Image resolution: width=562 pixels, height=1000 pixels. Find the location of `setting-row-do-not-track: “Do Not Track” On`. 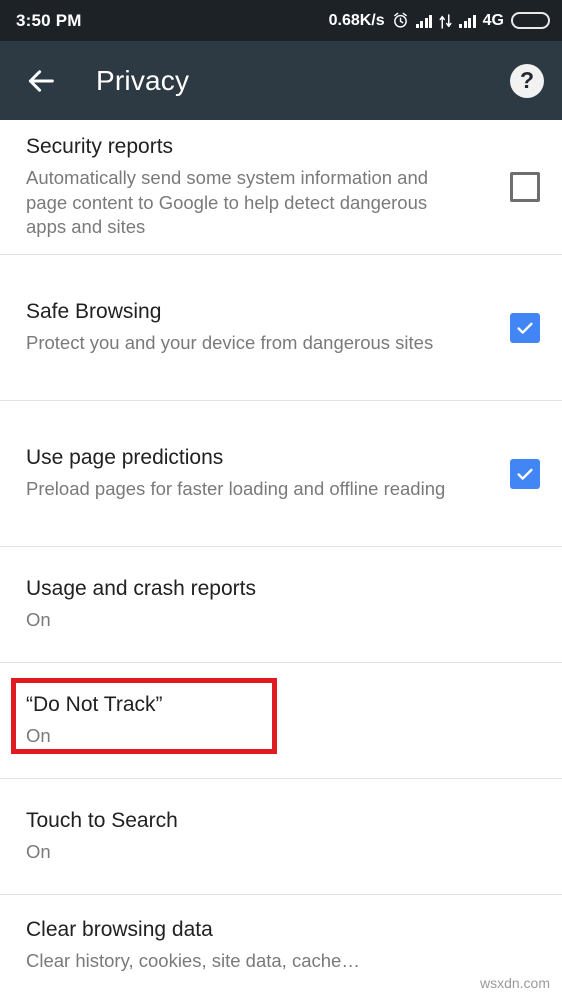

setting-row-do-not-track: “Do Not Track” On is located at coordinates (281, 720).